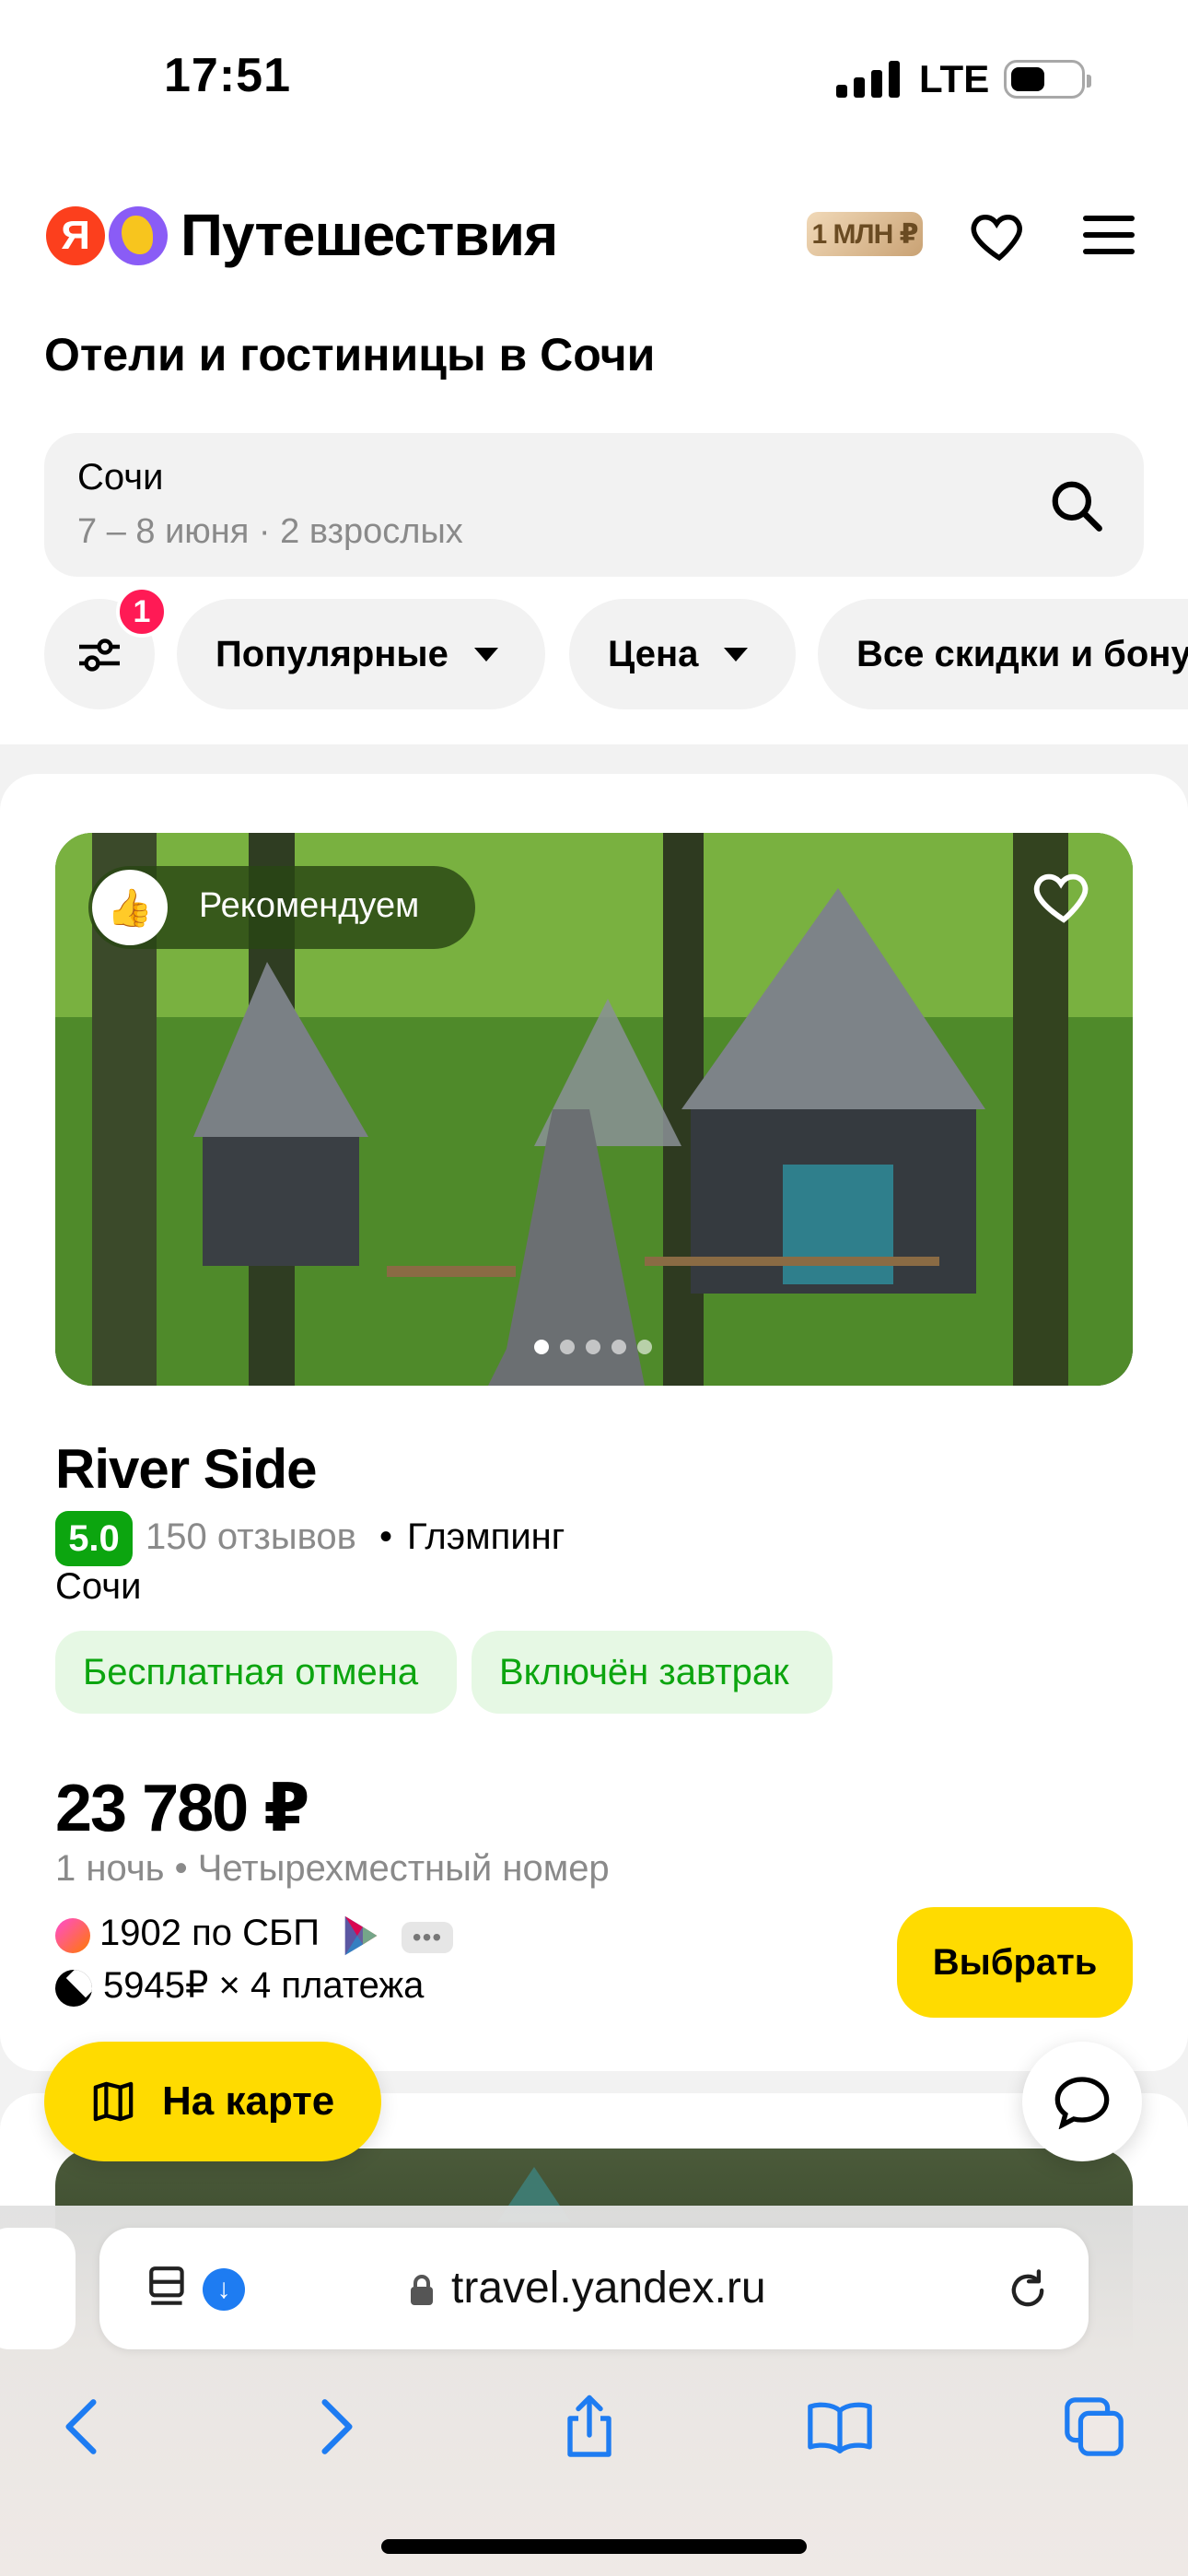 The image size is (1188, 2576). I want to click on sort-popular-label: Популярные, so click(331, 653).